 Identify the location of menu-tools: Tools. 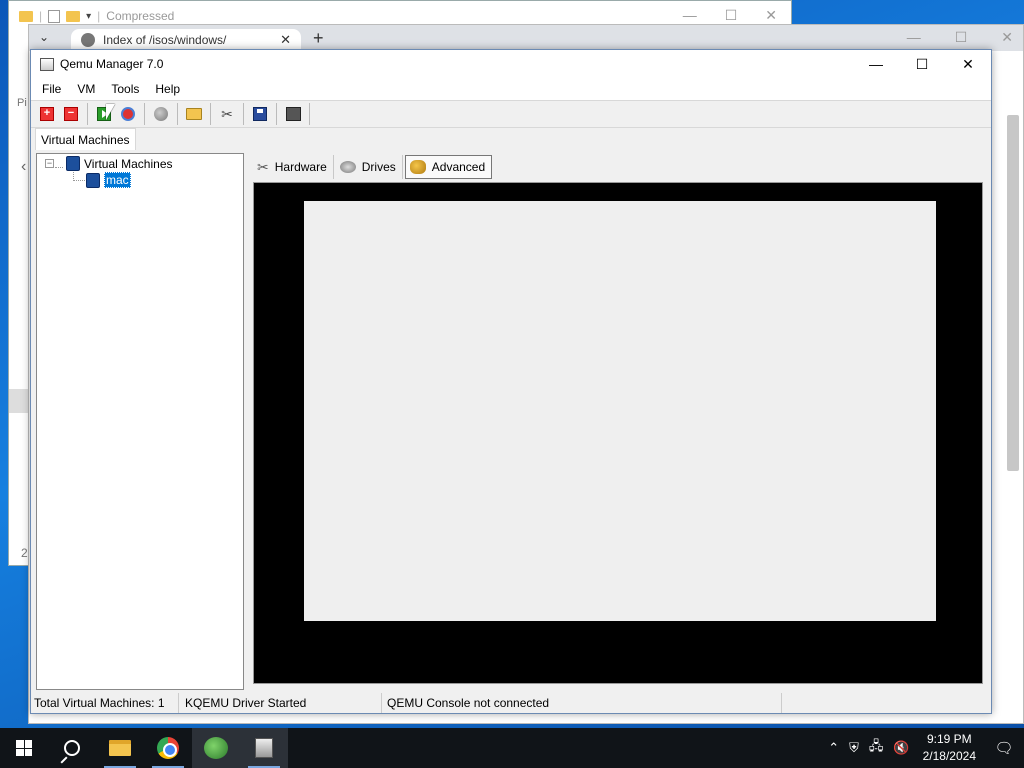
(125, 89).